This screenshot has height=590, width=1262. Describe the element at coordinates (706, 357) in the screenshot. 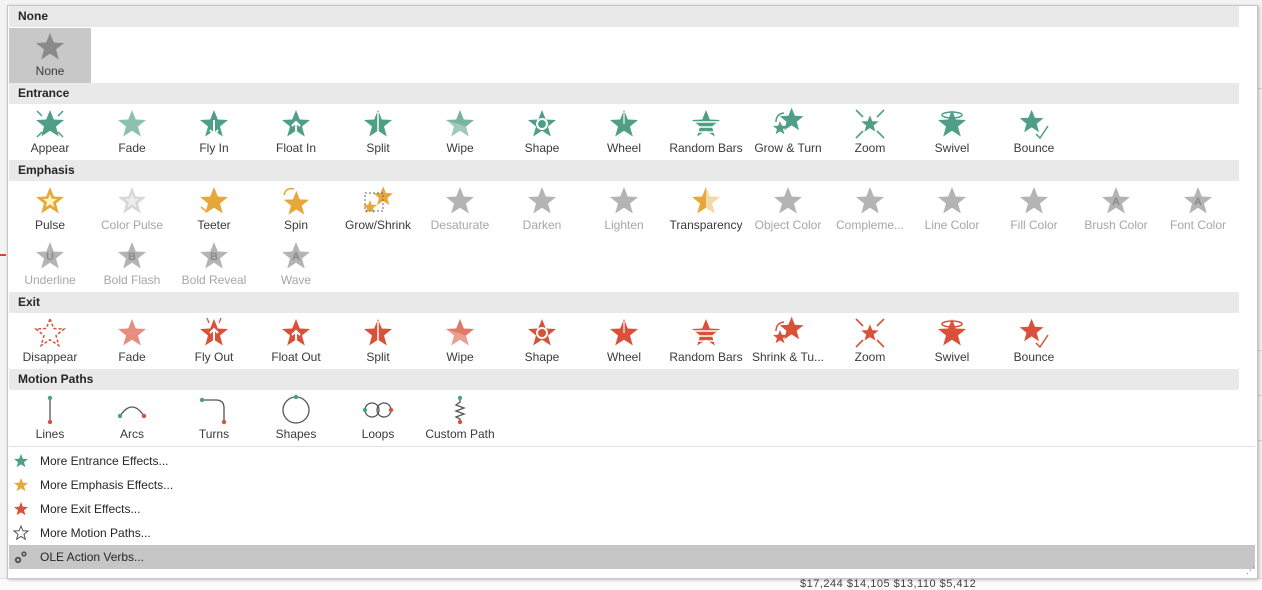

I see `tile-label: Random Bars` at that location.